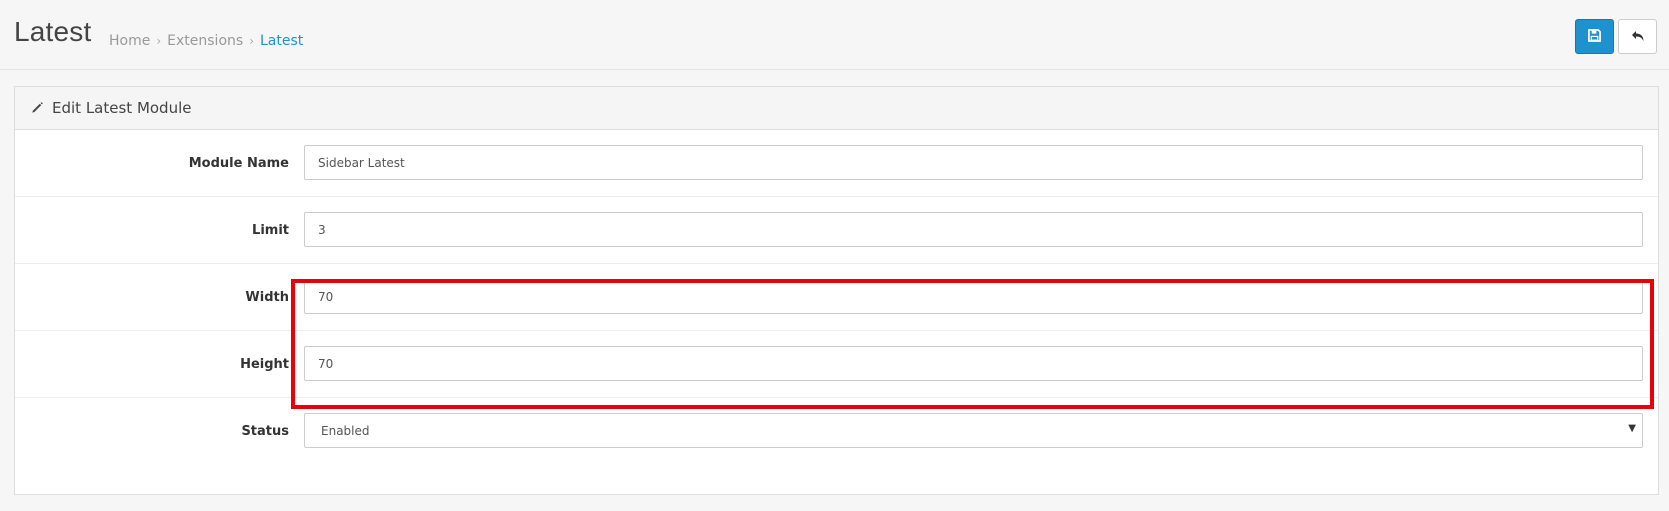  What do you see at coordinates (834, 35) in the screenshot?
I see `page-header: Latest Home › Extensions › Latest` at bounding box center [834, 35].